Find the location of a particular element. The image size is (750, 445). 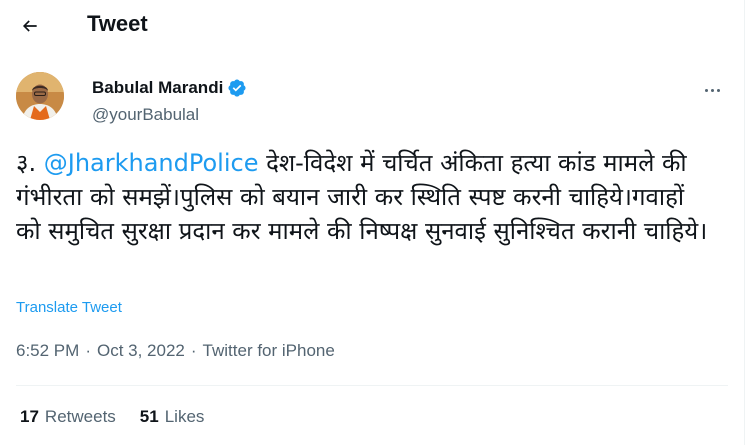

likes-label: Likes is located at coordinates (184, 416).